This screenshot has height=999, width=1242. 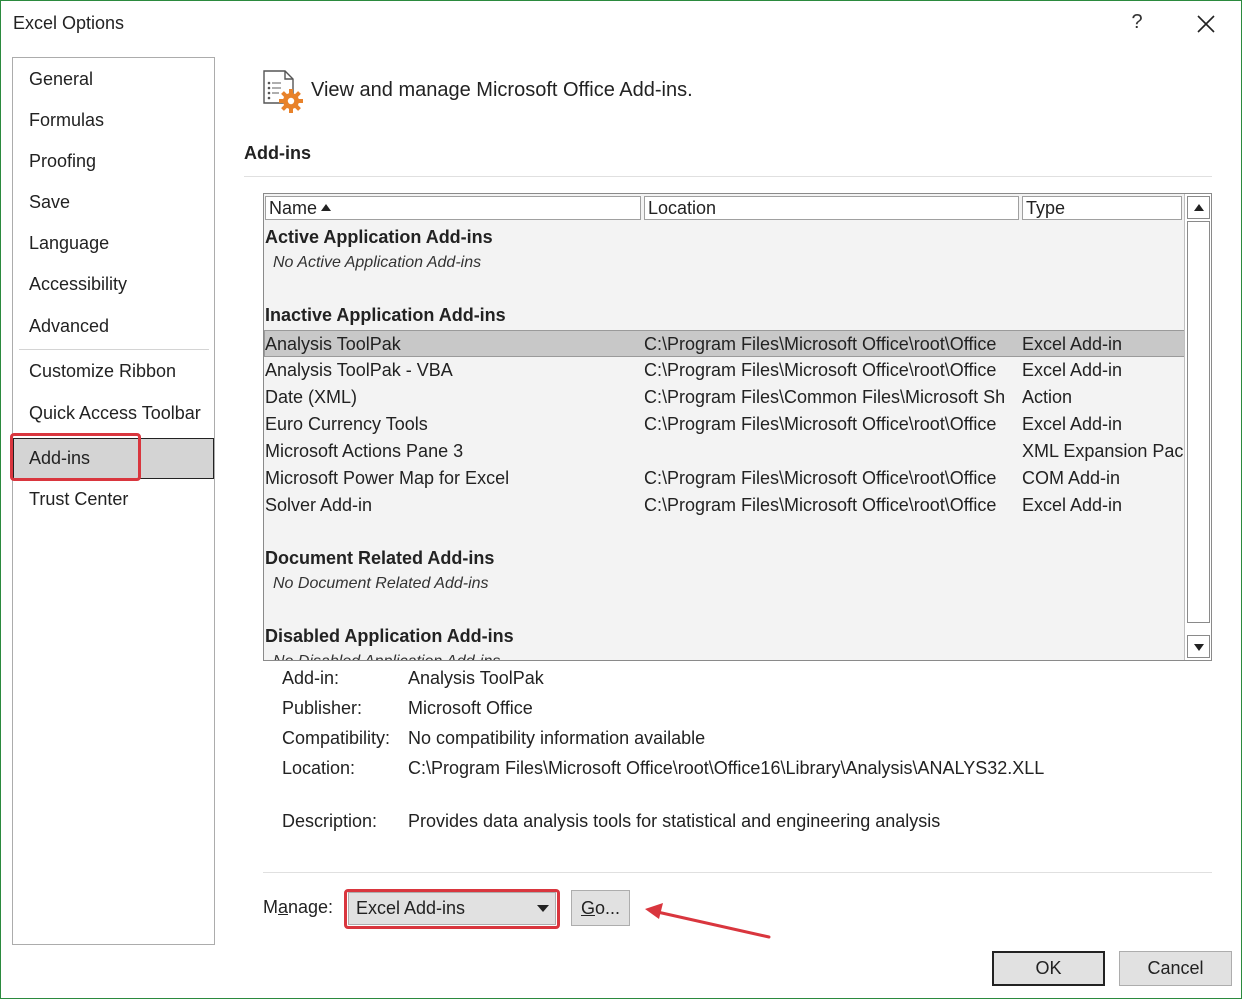 I want to click on column-header-location: Location, so click(x=831, y=208).